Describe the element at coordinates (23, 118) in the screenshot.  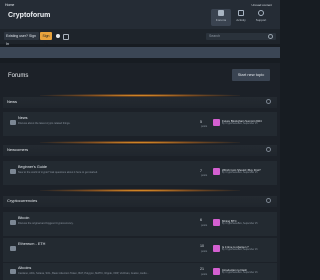
I see `forum-title: News` at that location.